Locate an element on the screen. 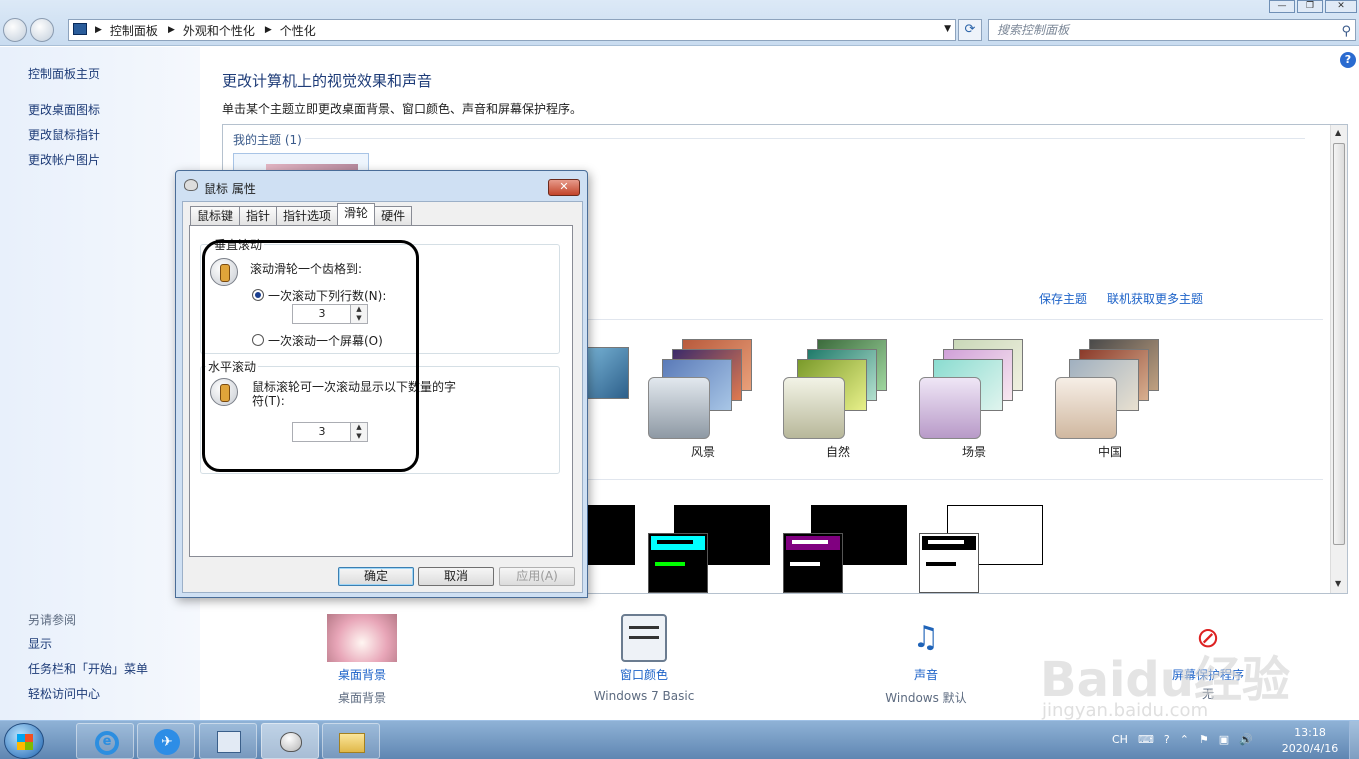  close-button: ✕ is located at coordinates (1341, 6).